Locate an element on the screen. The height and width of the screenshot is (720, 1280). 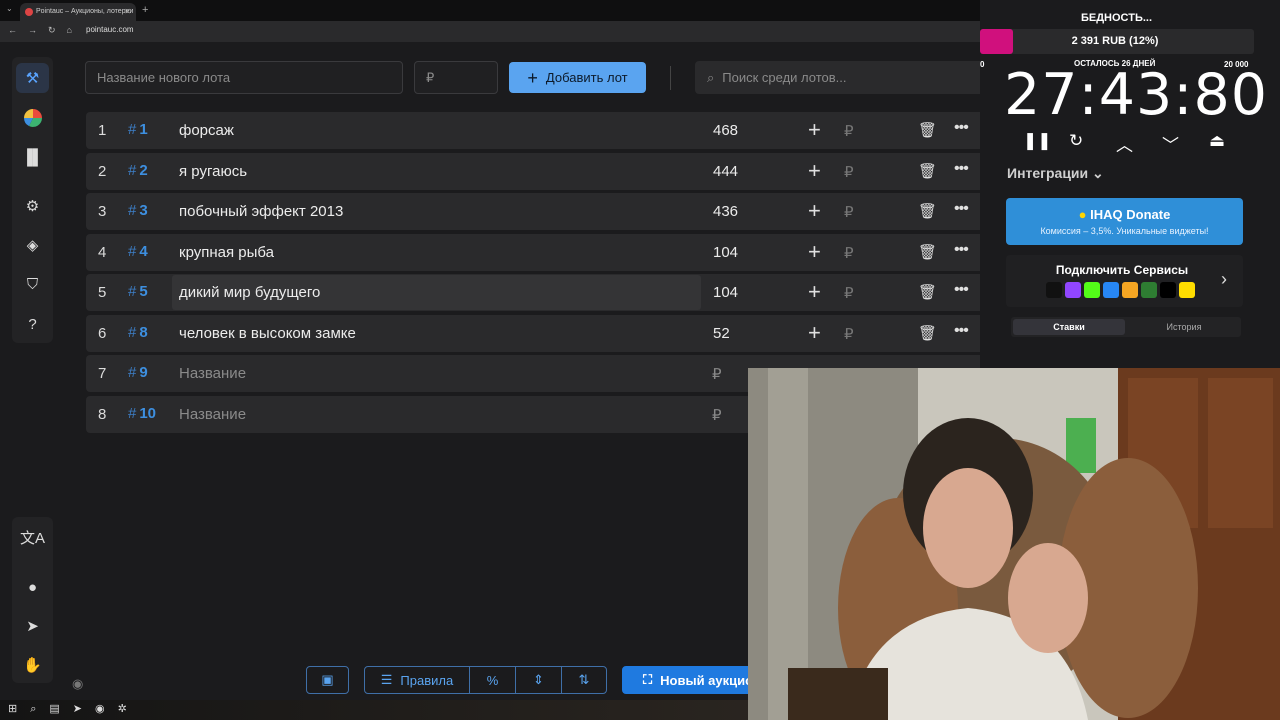
lot-price-input: ₽ is located at coordinates (456, 77).